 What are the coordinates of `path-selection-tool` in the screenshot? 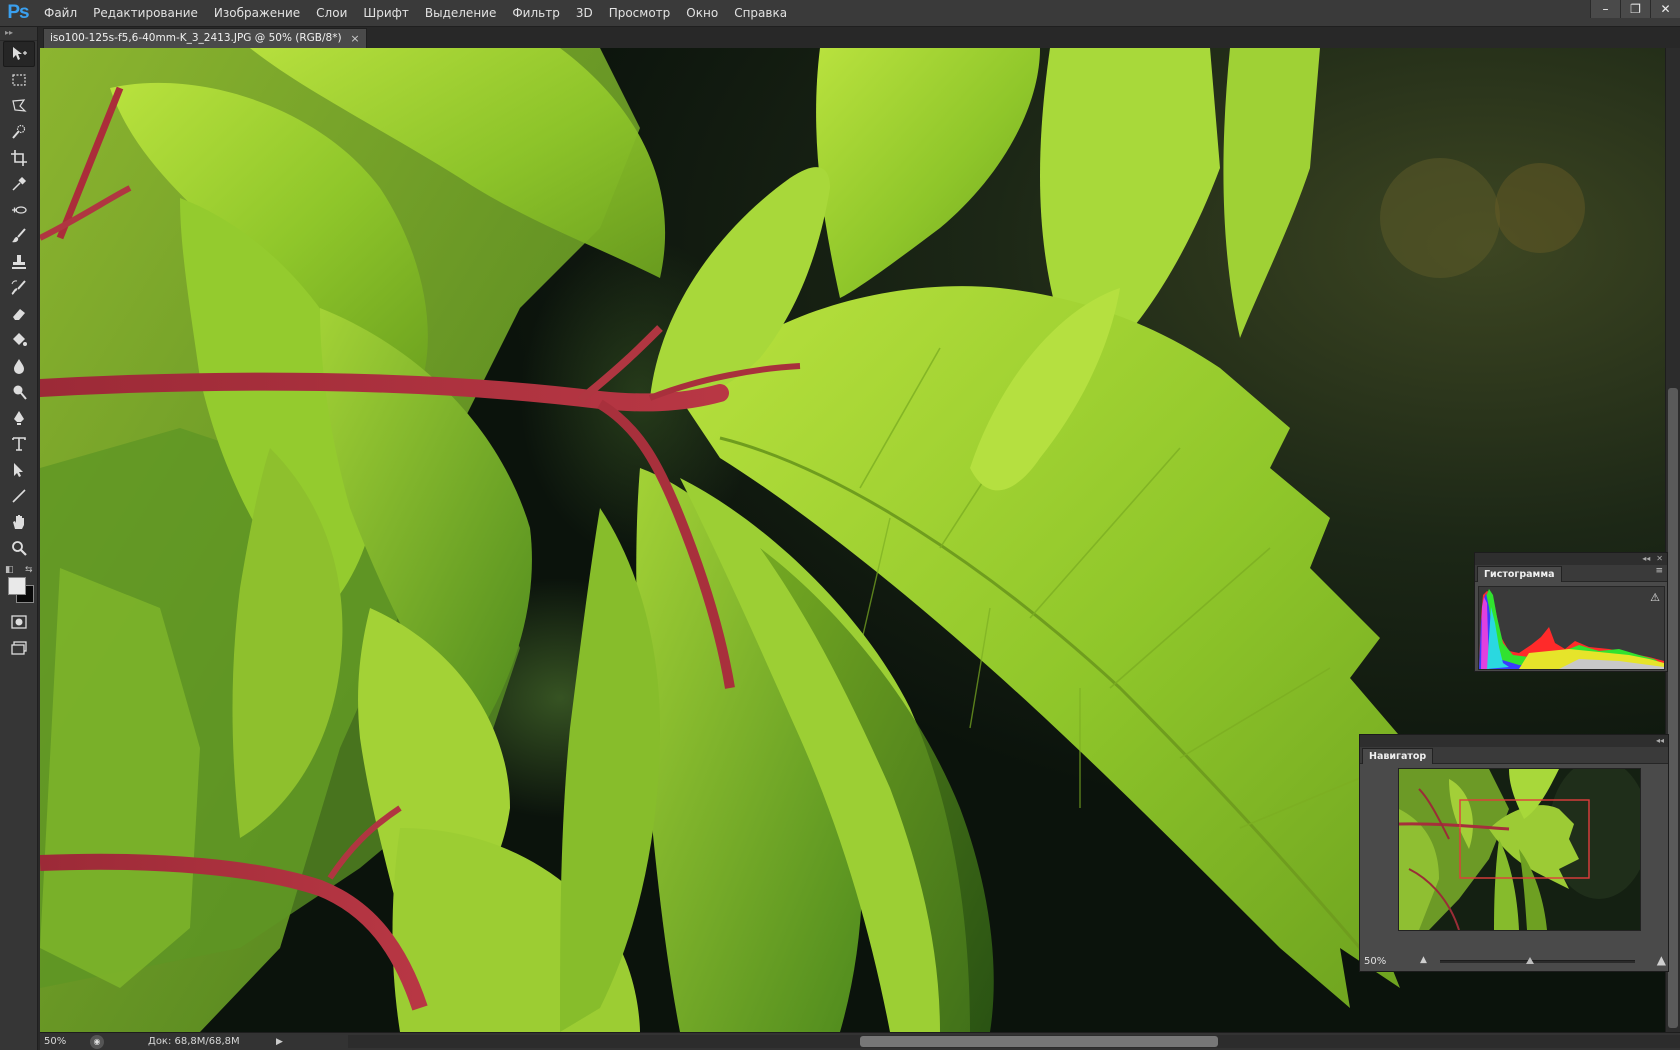 It's located at (19, 470).